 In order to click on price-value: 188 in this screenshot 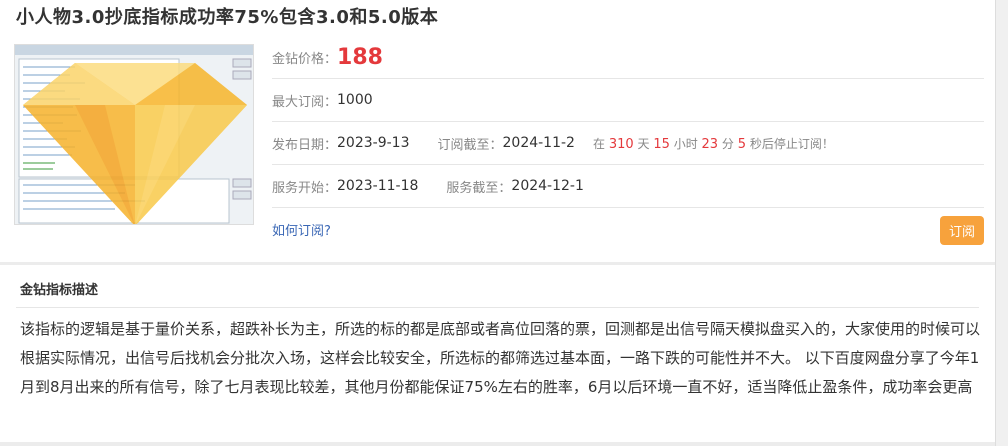, I will do `click(360, 57)`.